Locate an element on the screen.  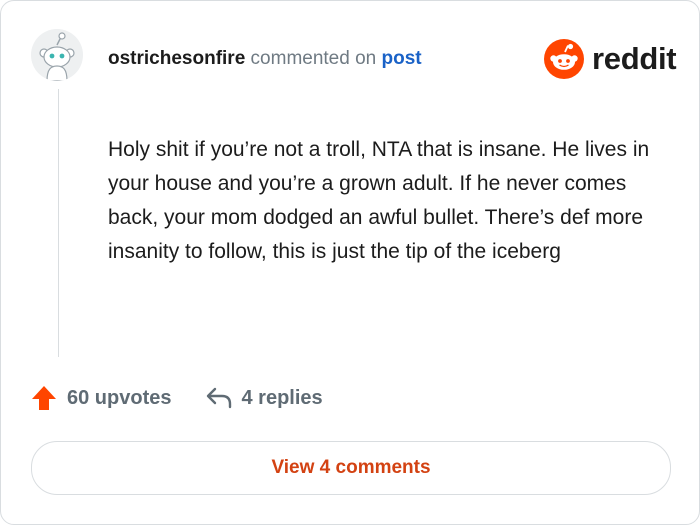
replies-count: 4 replies is located at coordinates (282, 397).